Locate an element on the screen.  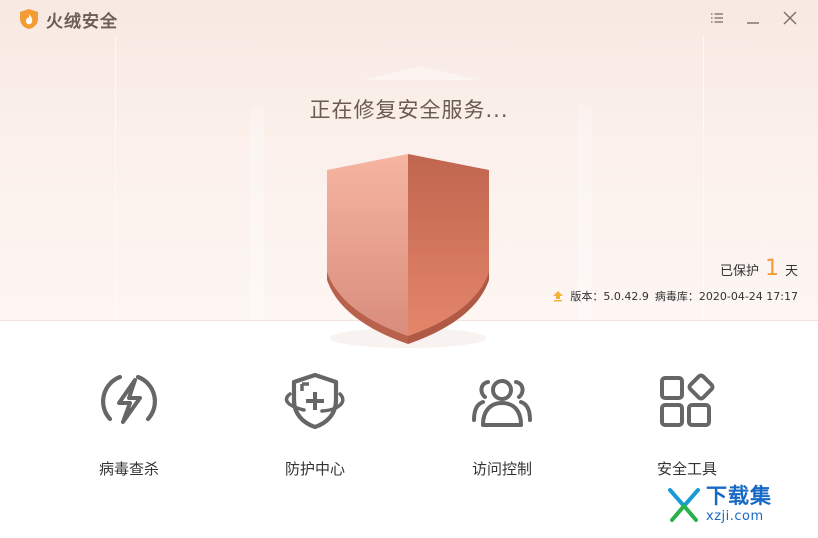
feature-virus-scan: 病毒查杀 is located at coordinates (129, 424).